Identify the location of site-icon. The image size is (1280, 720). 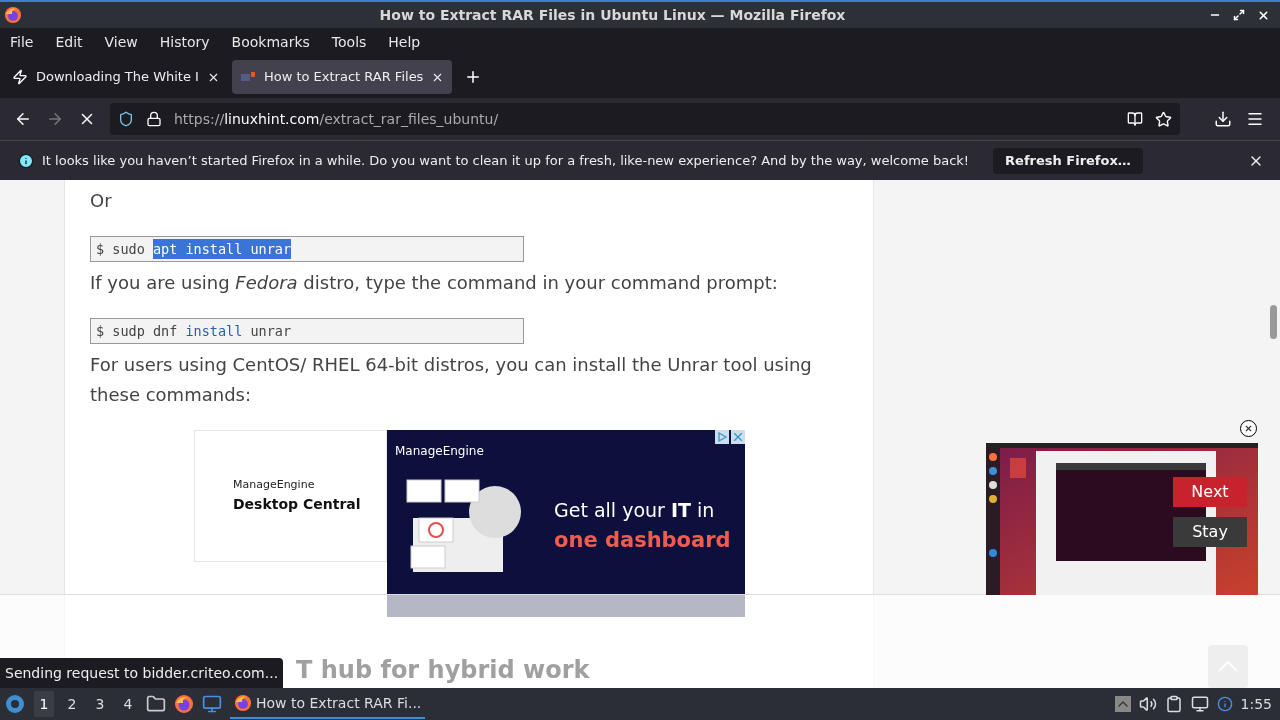
(247, 77).